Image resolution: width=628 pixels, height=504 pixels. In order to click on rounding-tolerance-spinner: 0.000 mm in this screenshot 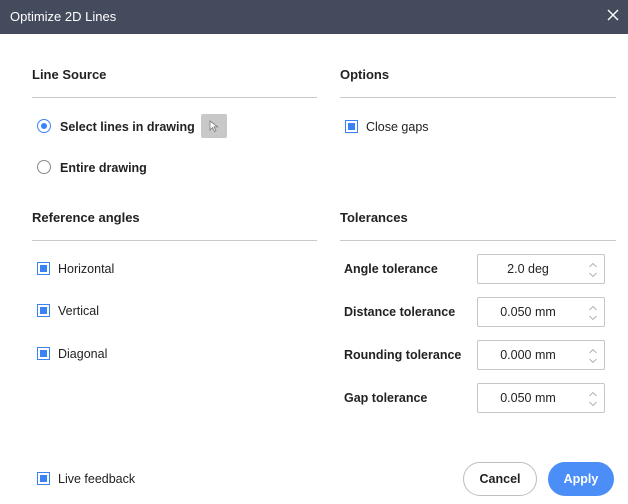, I will do `click(541, 355)`.